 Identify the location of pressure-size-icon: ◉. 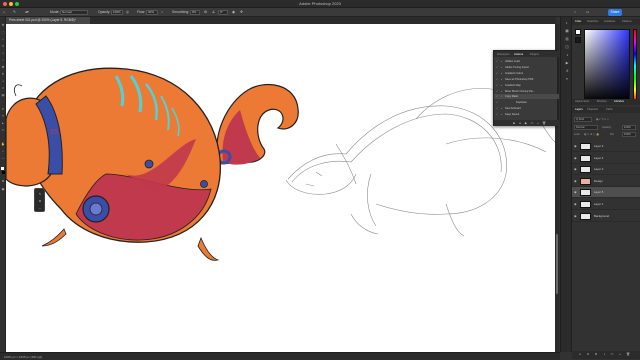
(233, 12).